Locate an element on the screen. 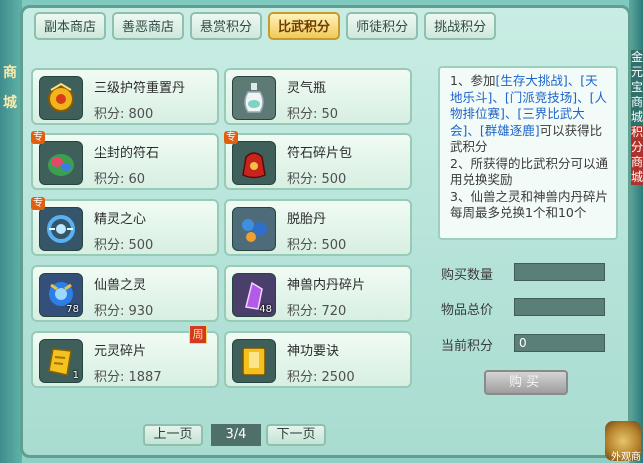  left-side-tab: 商 城 is located at coordinates (11, 231).